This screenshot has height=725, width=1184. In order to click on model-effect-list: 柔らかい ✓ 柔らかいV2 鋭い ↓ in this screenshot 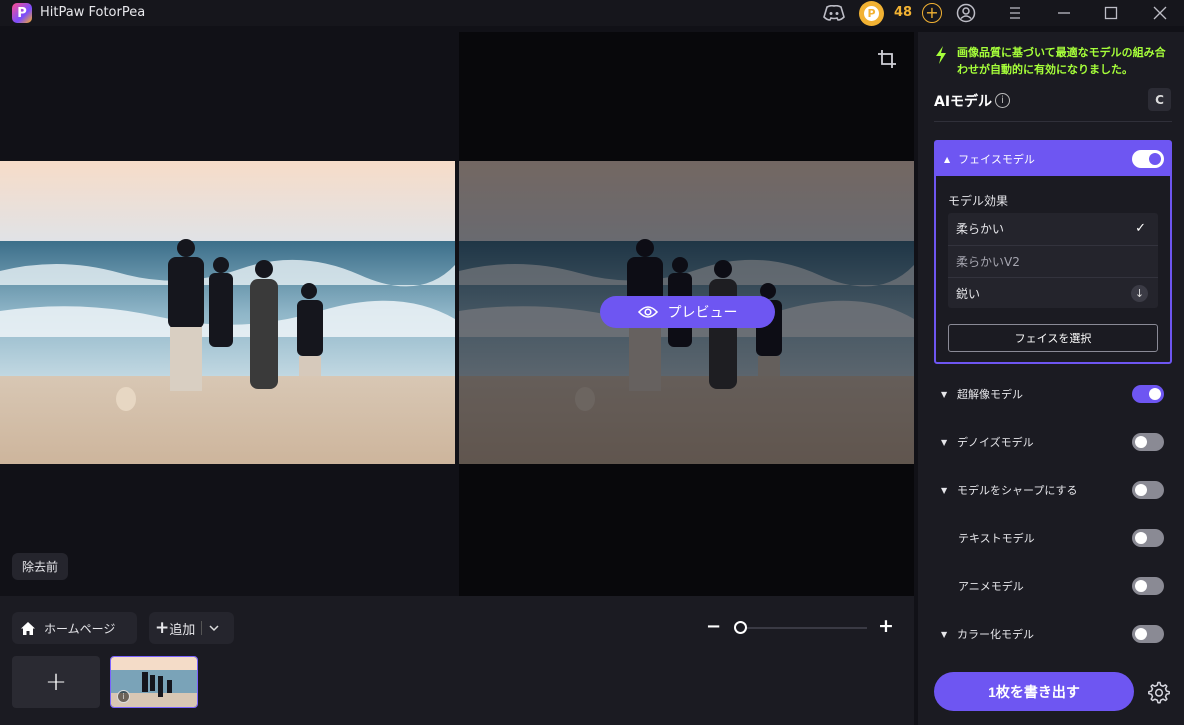, I will do `click(1053, 260)`.